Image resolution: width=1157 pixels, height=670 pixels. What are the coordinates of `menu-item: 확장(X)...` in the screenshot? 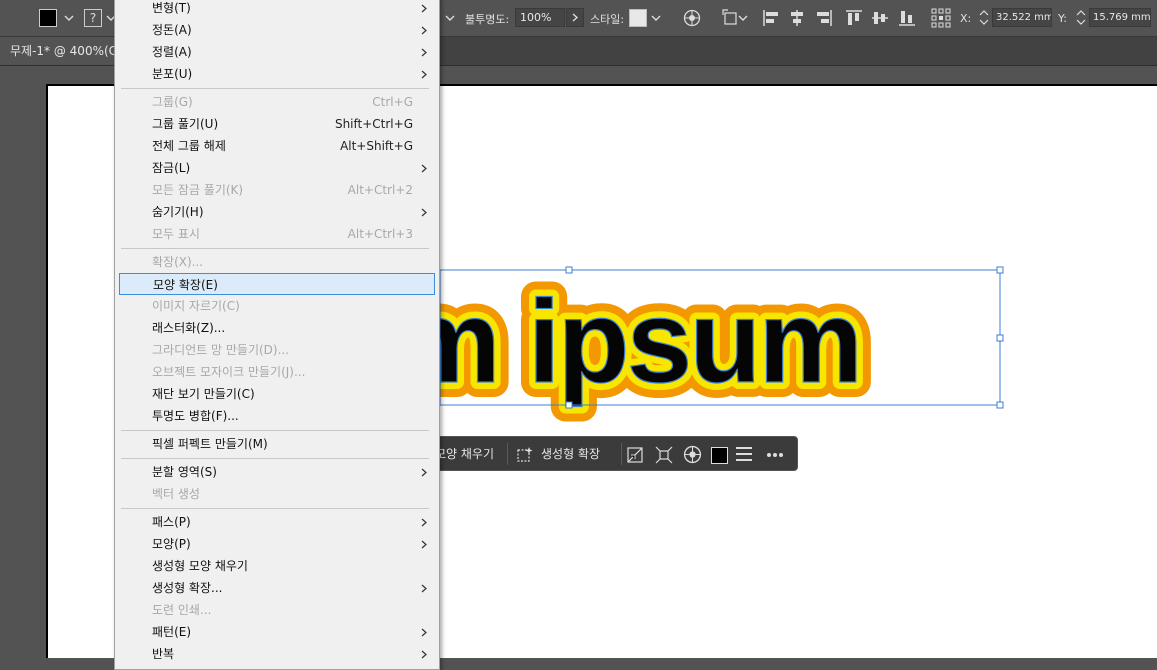 It's located at (277, 262).